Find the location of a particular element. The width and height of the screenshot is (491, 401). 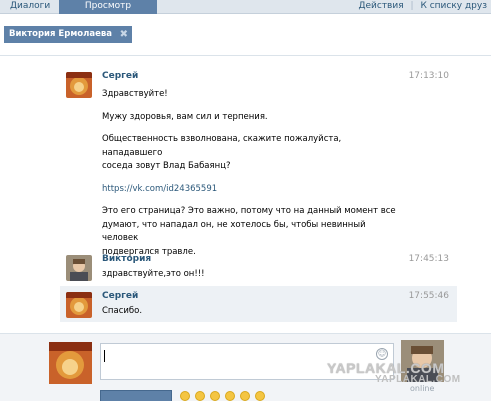

watermark-text-secondary: YAPLAKAL.COM is located at coordinates (418, 379).